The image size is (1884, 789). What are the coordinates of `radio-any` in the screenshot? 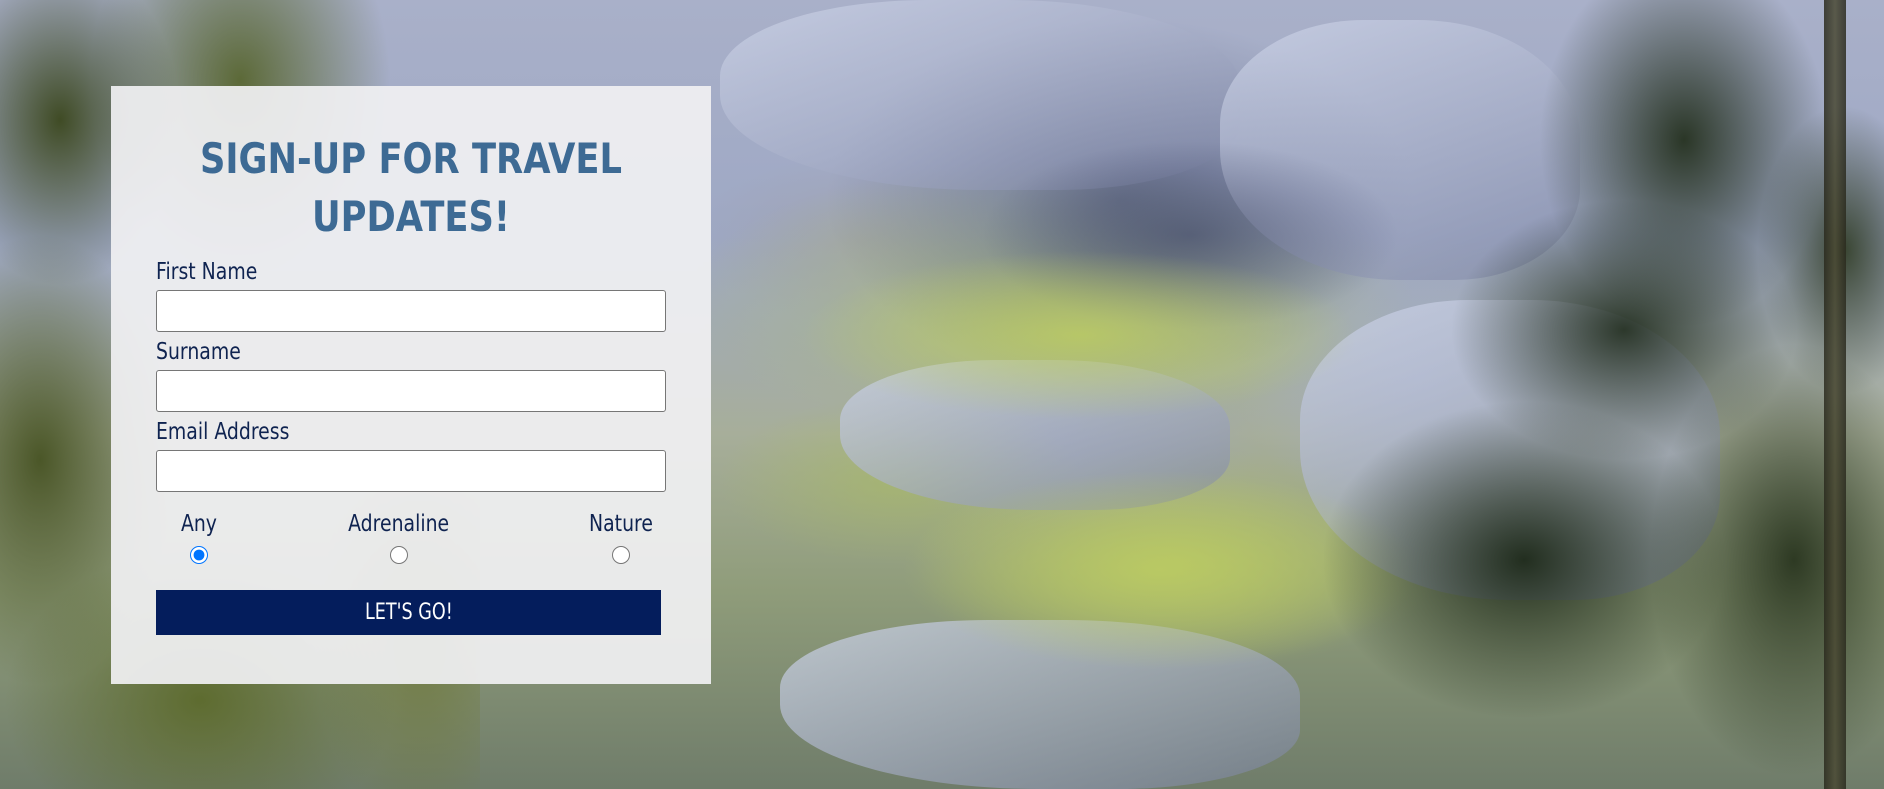 It's located at (199, 555).